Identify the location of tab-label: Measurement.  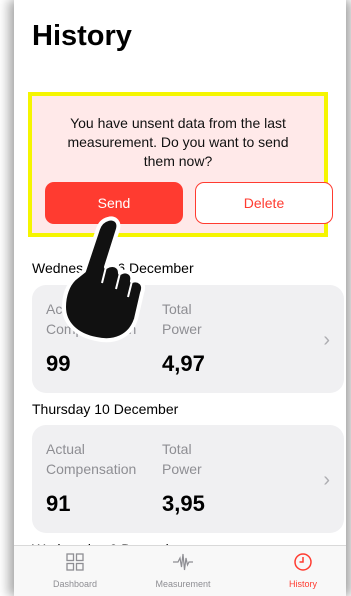
(183, 584).